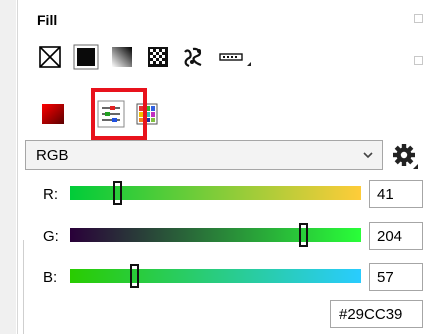 Image resolution: width=439 pixels, height=334 pixels. I want to click on selected-mode-highlight, so click(119, 114).